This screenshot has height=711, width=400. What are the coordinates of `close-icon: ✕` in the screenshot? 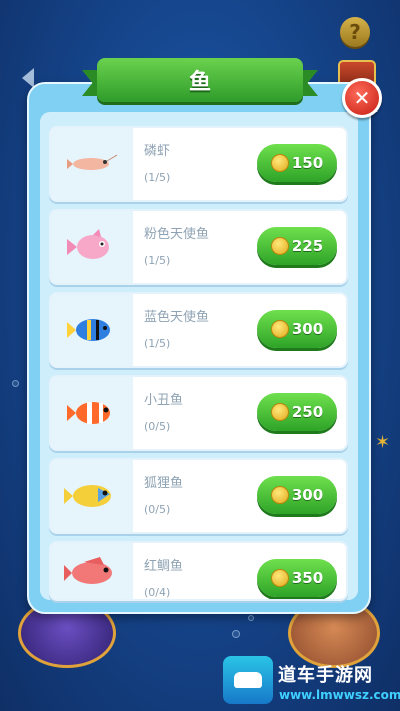 It's located at (362, 98).